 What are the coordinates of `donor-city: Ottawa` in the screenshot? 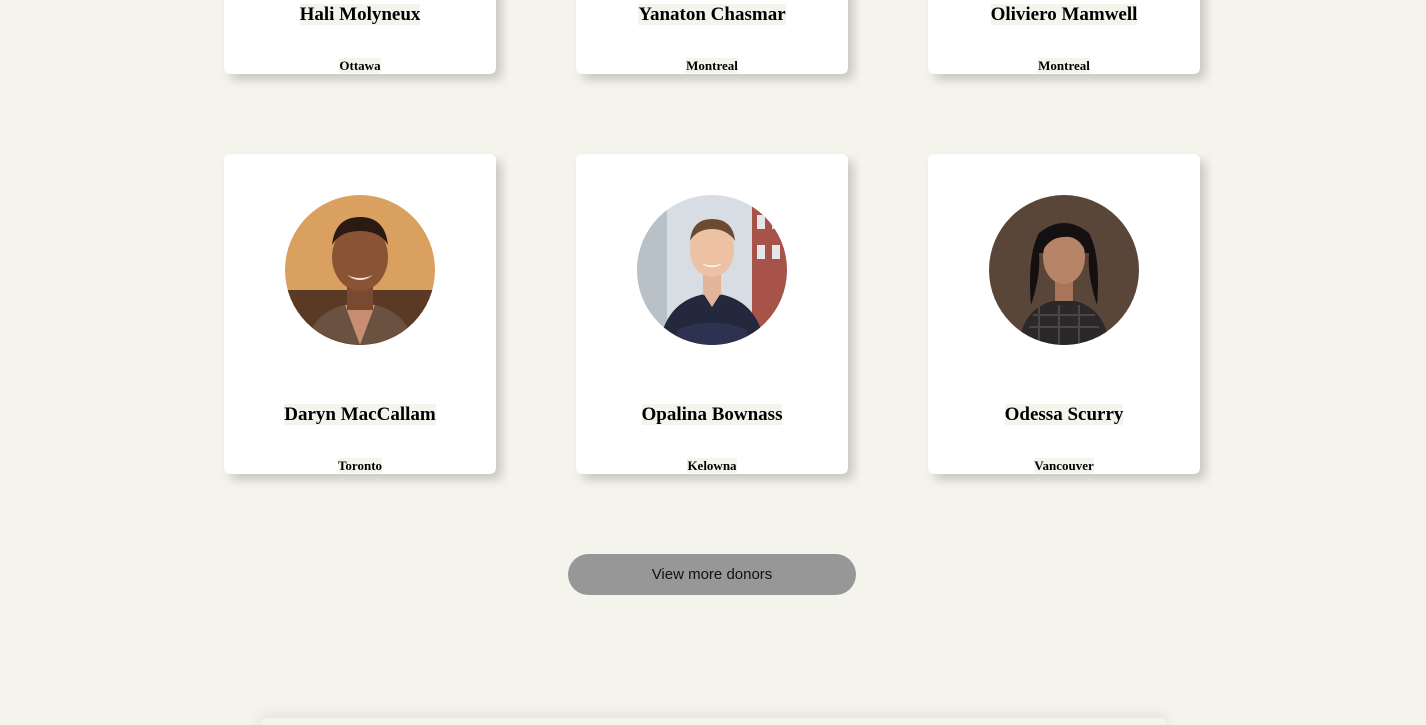 It's located at (360, 65).